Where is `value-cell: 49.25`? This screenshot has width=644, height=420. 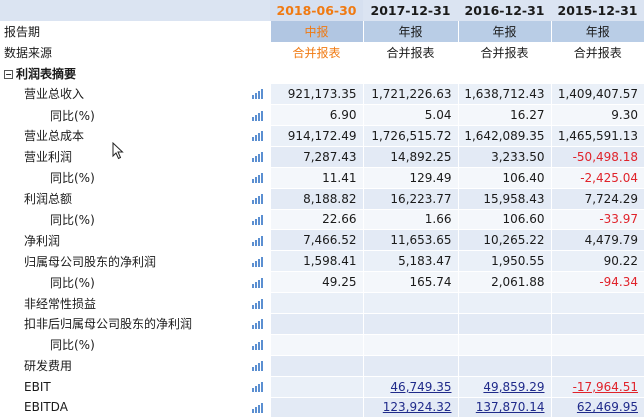
value-cell: 49.25 is located at coordinates (316, 282).